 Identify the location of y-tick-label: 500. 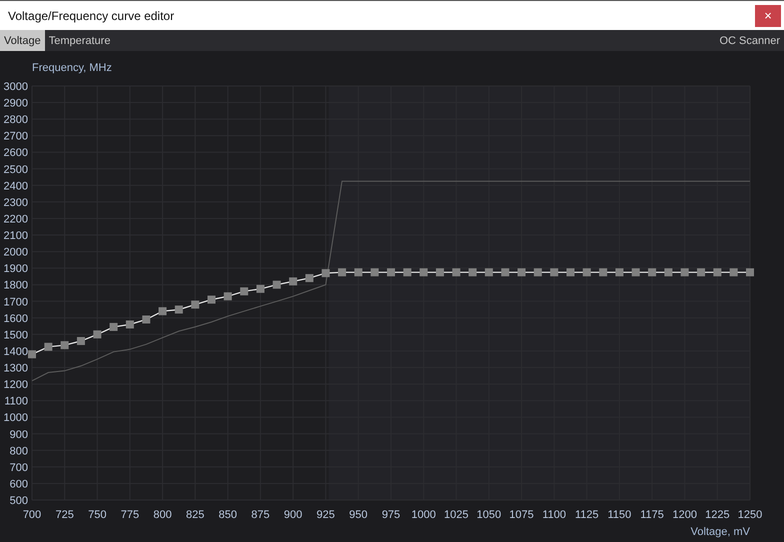
(19, 501).